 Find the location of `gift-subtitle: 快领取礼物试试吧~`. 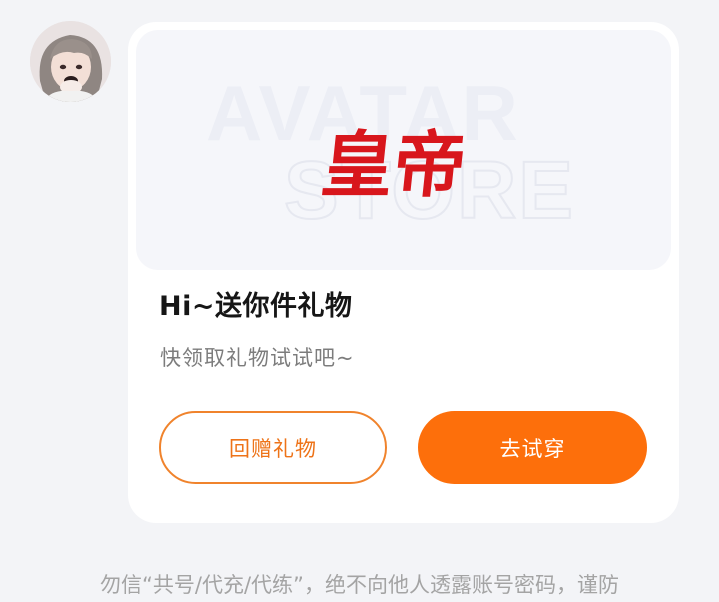

gift-subtitle: 快领取礼物试试吧~ is located at coordinates (257, 358).